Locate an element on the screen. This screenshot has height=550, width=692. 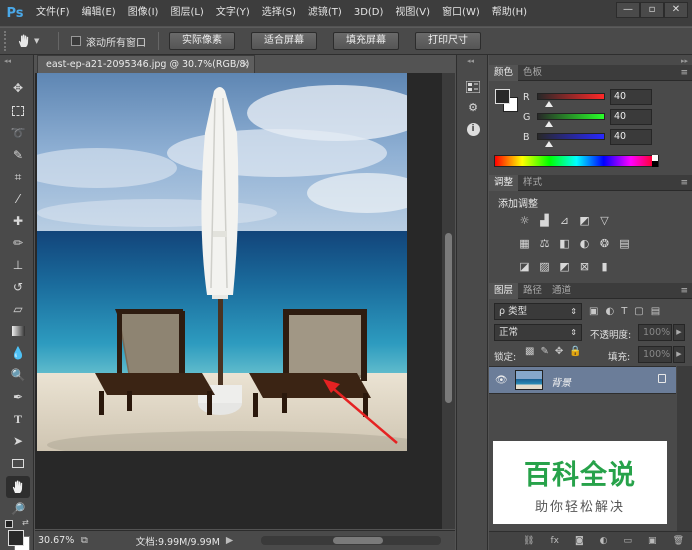
threshold-icon: ◩ is located at coordinates (564, 266).